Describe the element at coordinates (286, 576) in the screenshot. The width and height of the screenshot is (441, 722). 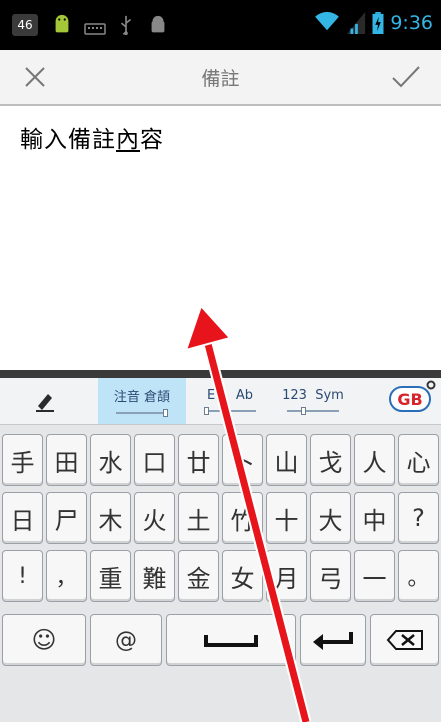
I see `key: 月` at that location.